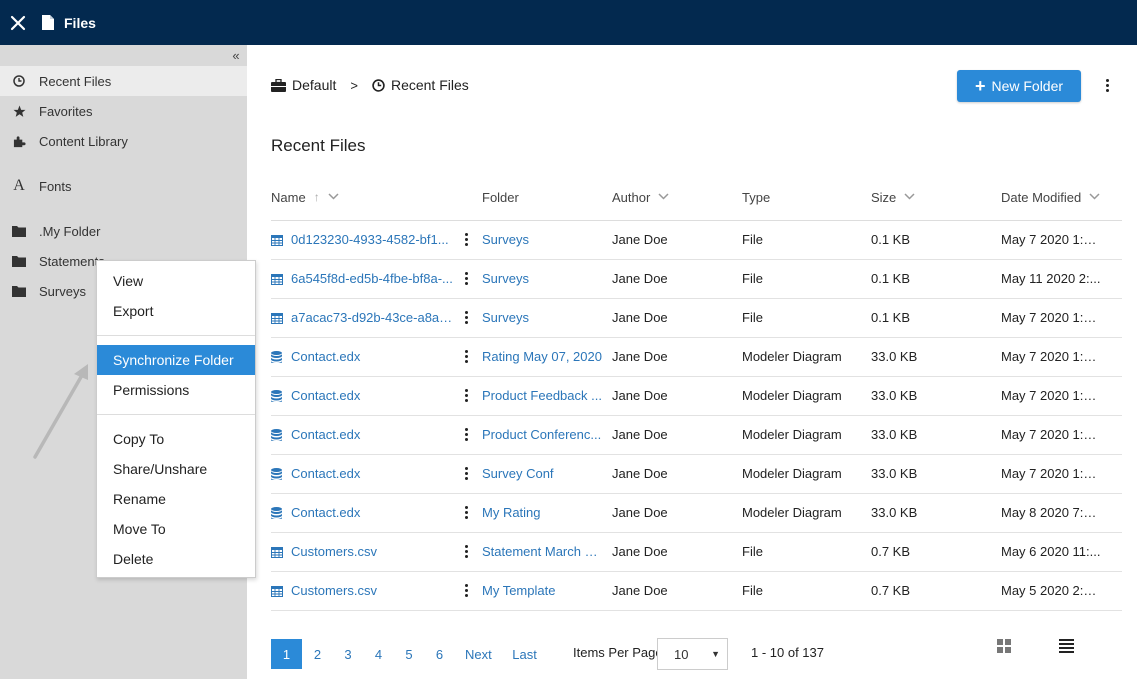 This screenshot has height=679, width=1137. What do you see at coordinates (756, 197) in the screenshot?
I see `column-header-type: Type` at bounding box center [756, 197].